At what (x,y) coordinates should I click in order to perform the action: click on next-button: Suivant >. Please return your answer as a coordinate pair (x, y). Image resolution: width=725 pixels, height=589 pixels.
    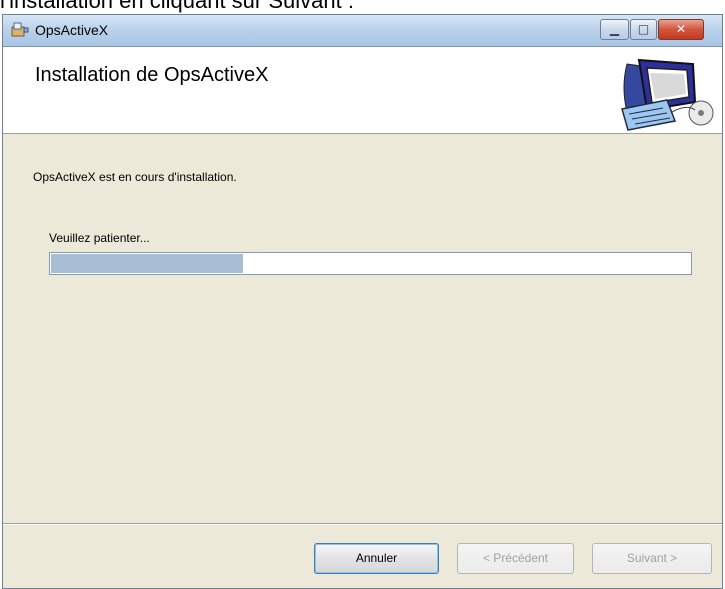
    Looking at the image, I should click on (652, 558).